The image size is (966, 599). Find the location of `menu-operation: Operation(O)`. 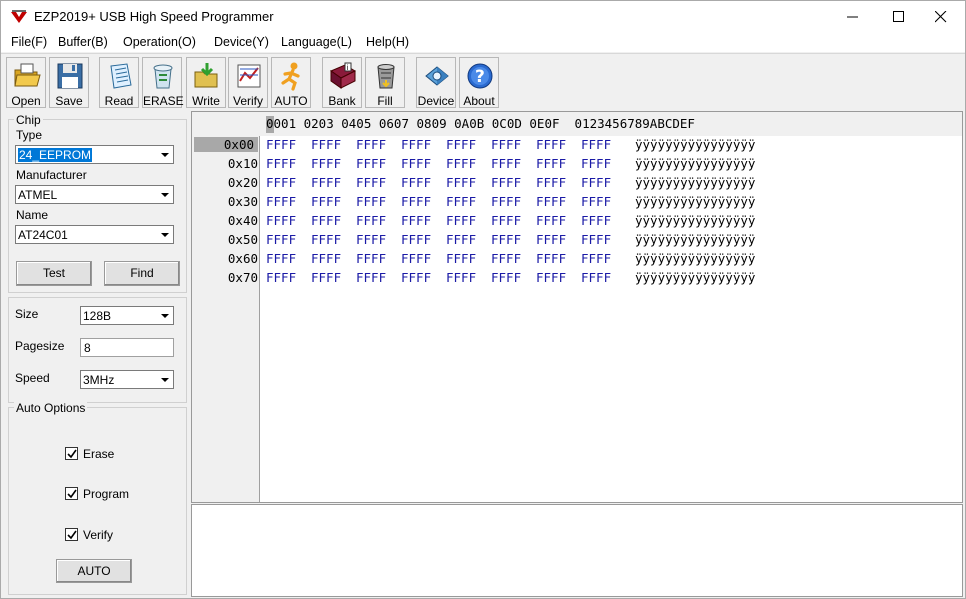

menu-operation: Operation(O) is located at coordinates (159, 42).